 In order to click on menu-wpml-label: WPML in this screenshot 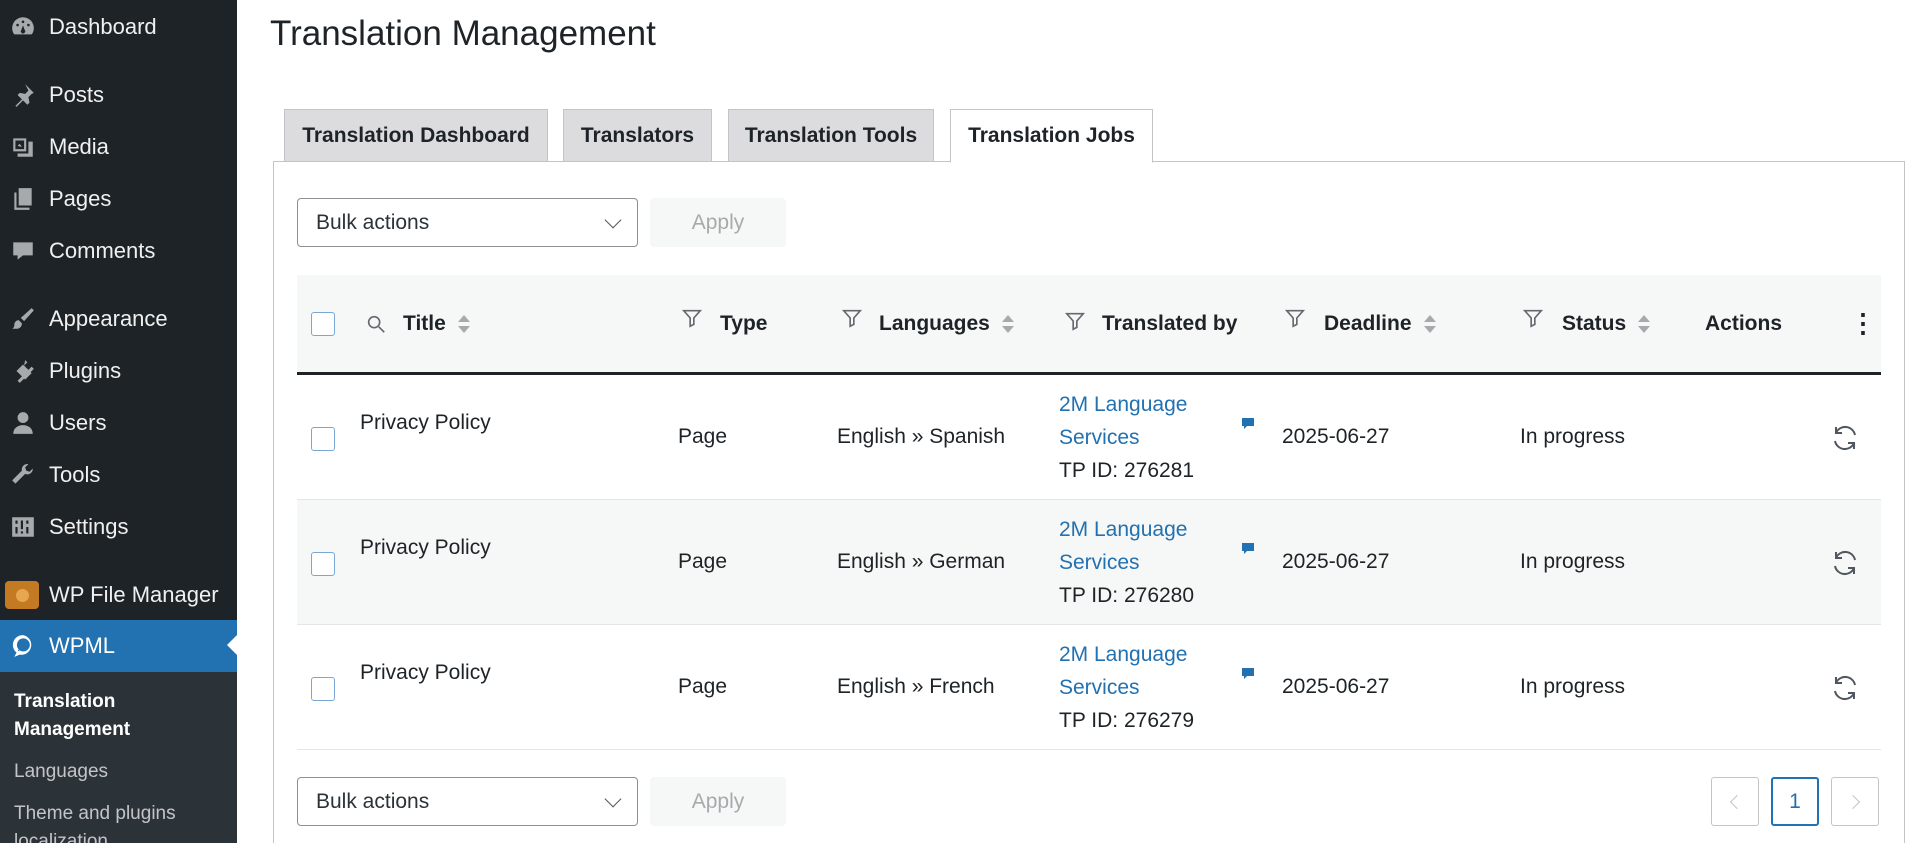, I will do `click(82, 645)`.